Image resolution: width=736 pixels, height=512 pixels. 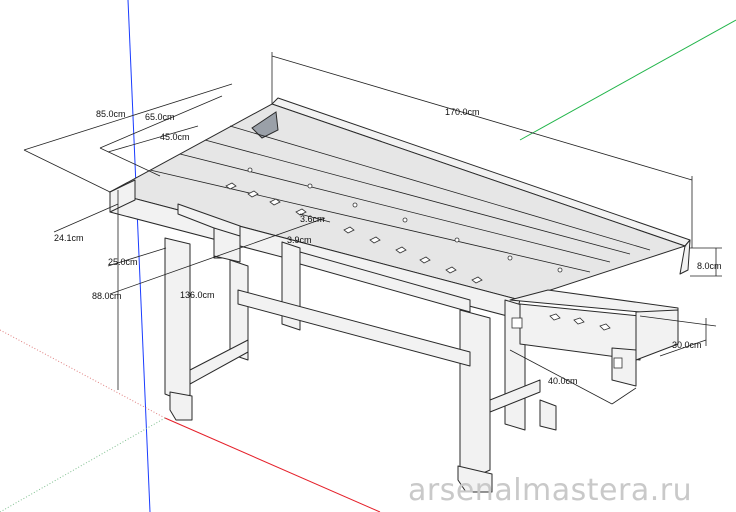 I want to click on axis-green-dotted, so click(x=83, y=464).